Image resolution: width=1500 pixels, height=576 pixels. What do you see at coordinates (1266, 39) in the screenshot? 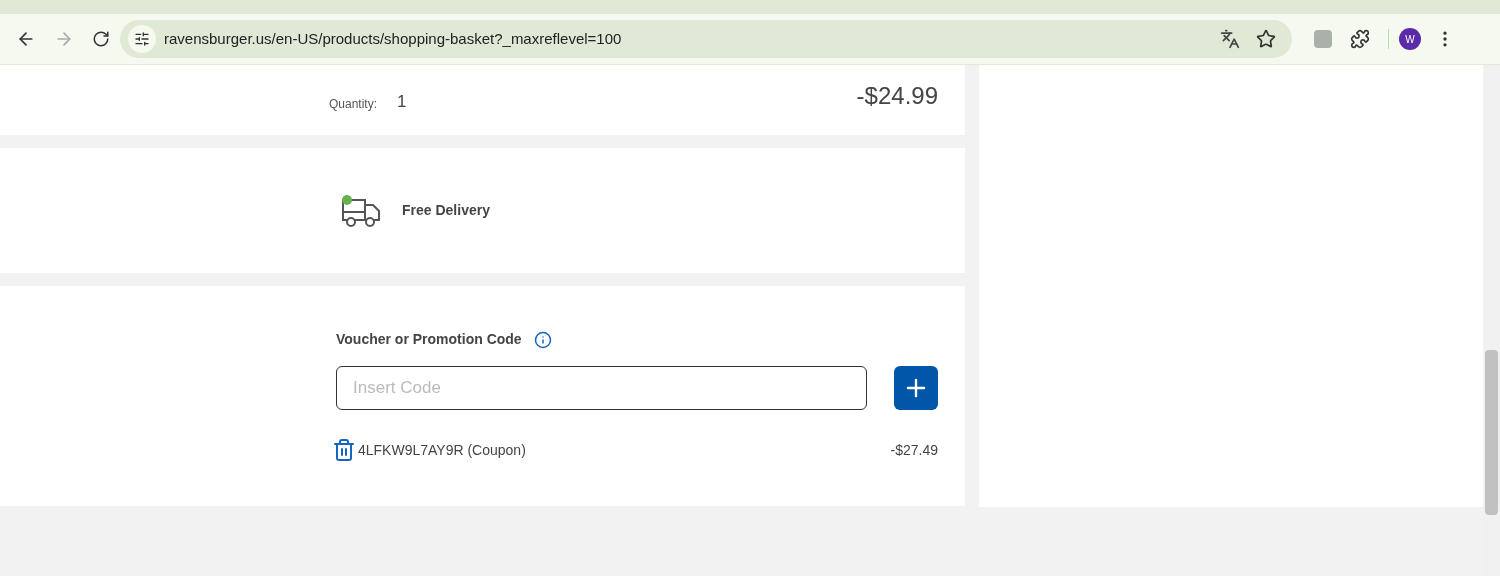
I see `bookmark-star-icon` at bounding box center [1266, 39].